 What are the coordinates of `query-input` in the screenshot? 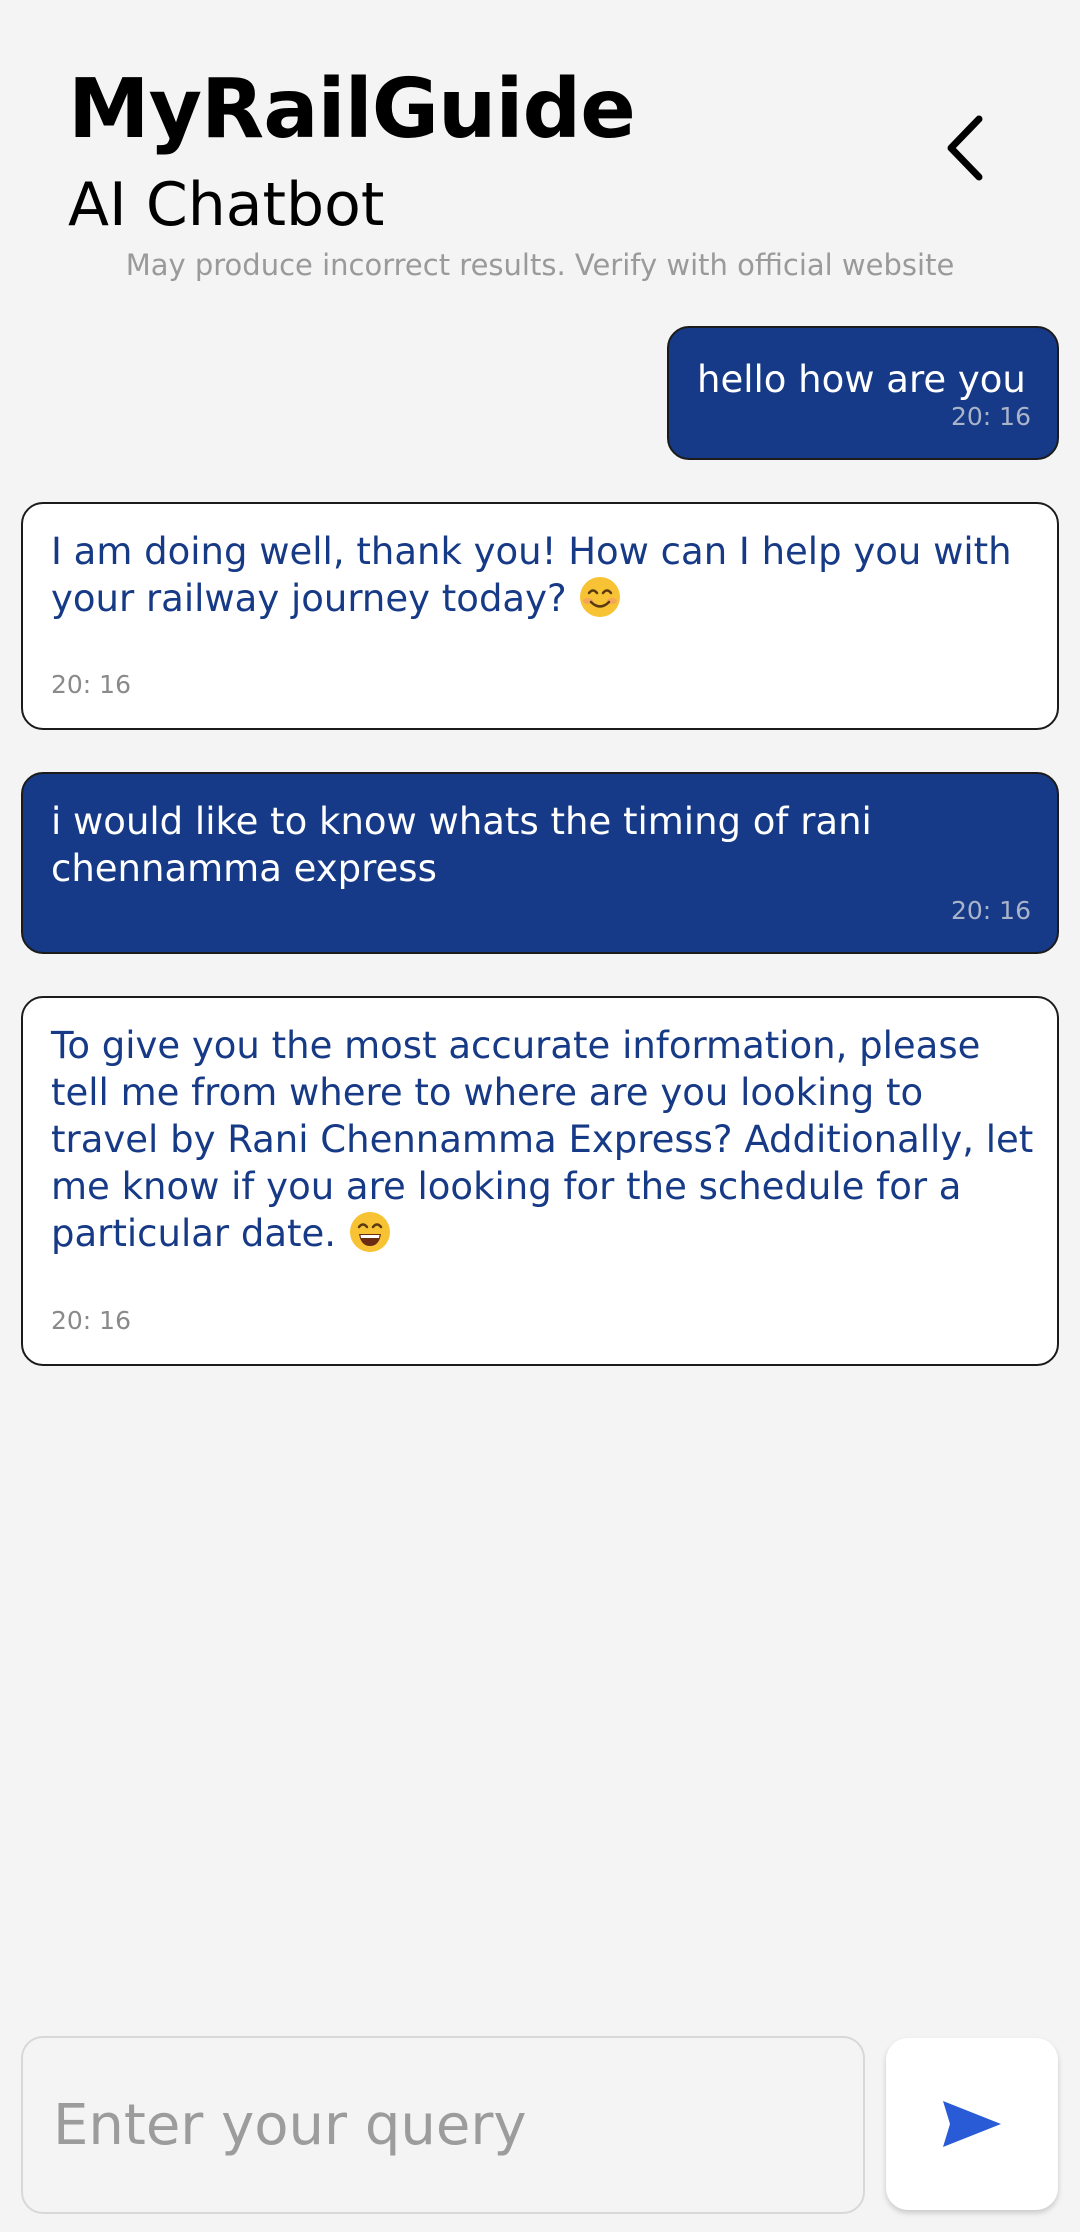 It's located at (443, 2125).